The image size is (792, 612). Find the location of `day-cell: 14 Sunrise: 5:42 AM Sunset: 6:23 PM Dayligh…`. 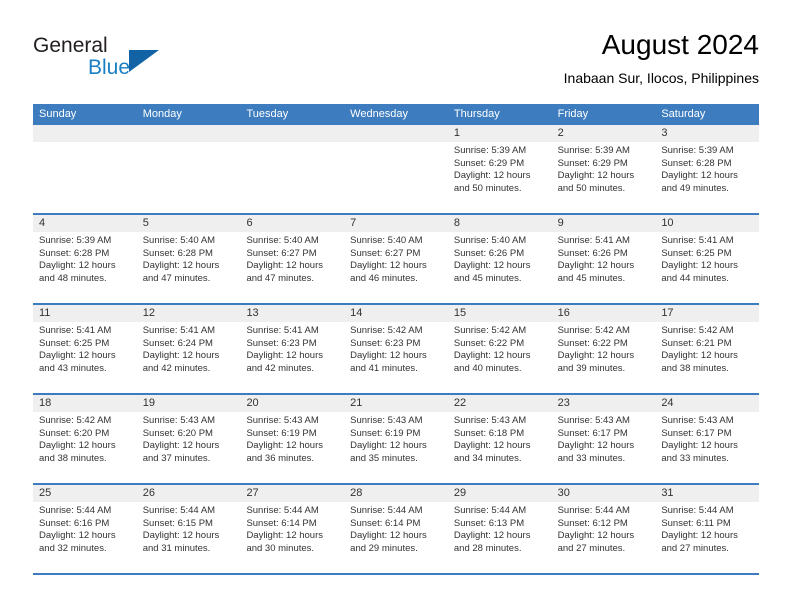

day-cell: 14 Sunrise: 5:42 AM Sunset: 6:23 PM Dayligh… is located at coordinates (396, 349).